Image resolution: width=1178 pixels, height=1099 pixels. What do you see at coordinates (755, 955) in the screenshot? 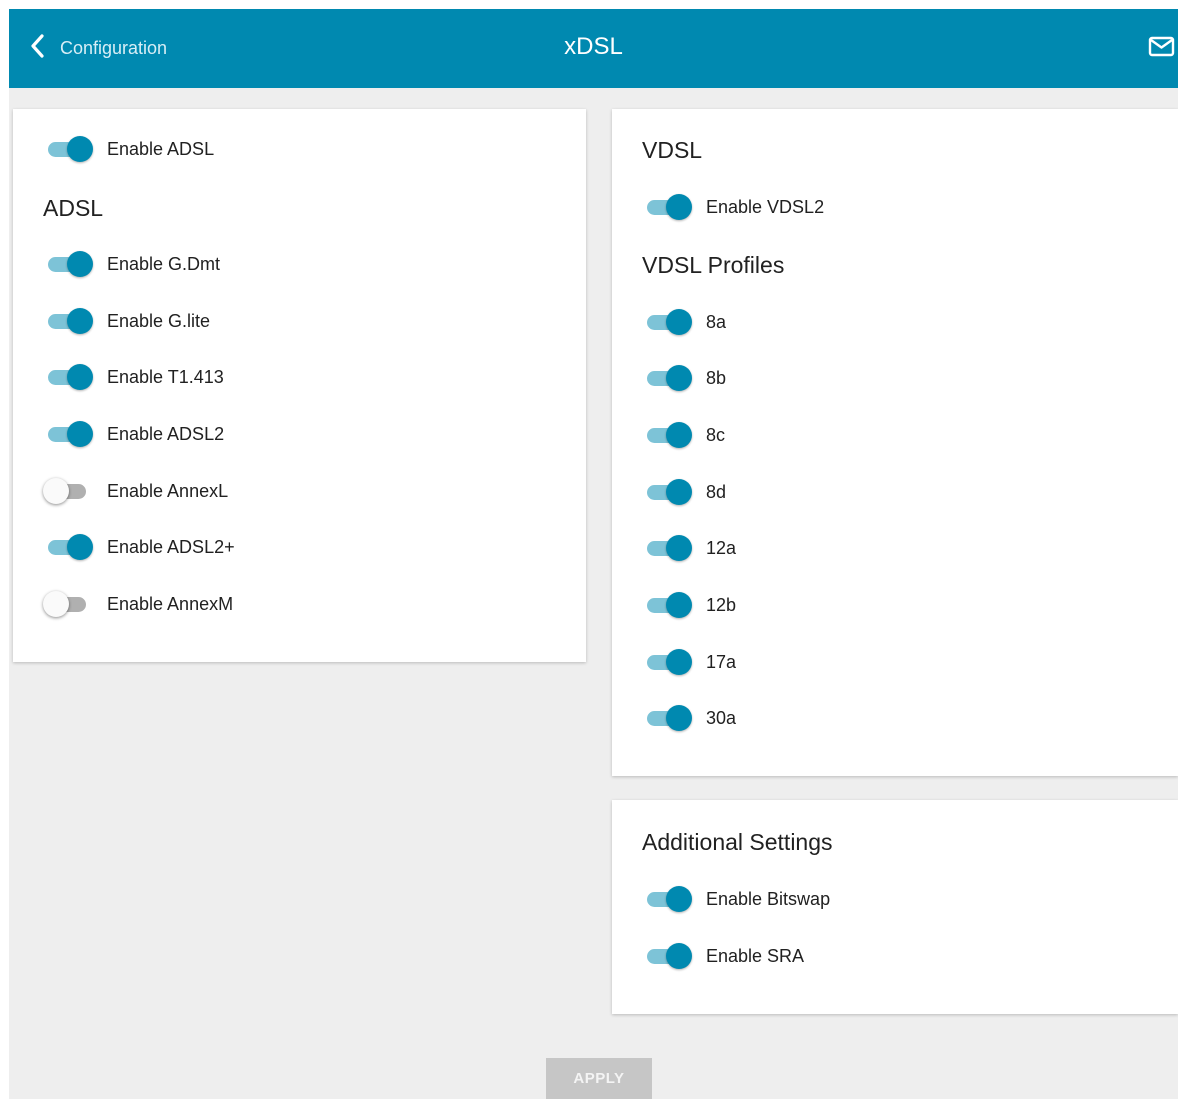
I see `toggle-label: Enable SRA` at bounding box center [755, 955].